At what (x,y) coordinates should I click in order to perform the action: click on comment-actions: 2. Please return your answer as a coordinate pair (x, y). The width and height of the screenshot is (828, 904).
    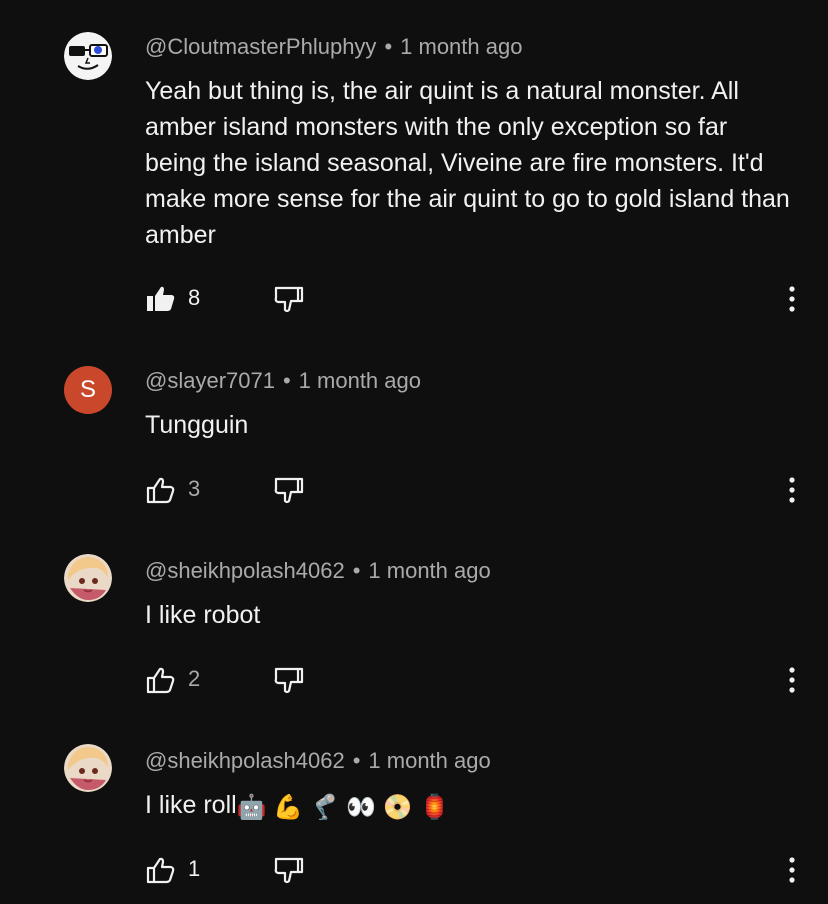
    Looking at the image, I should click on (414, 680).